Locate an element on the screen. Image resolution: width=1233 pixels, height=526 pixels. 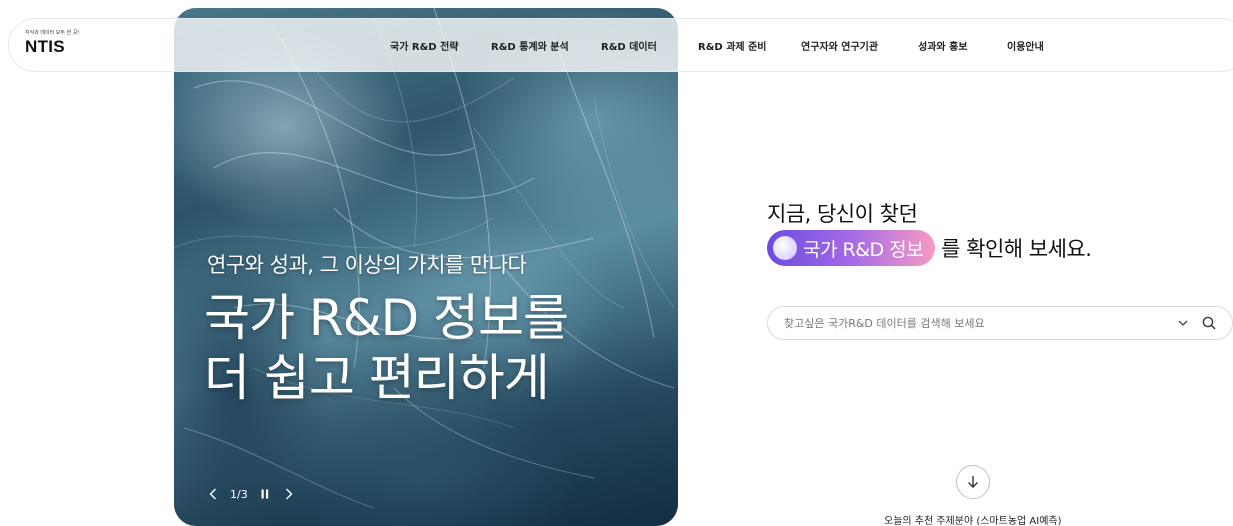
slide-pager: 1/3 is located at coordinates (251, 494).